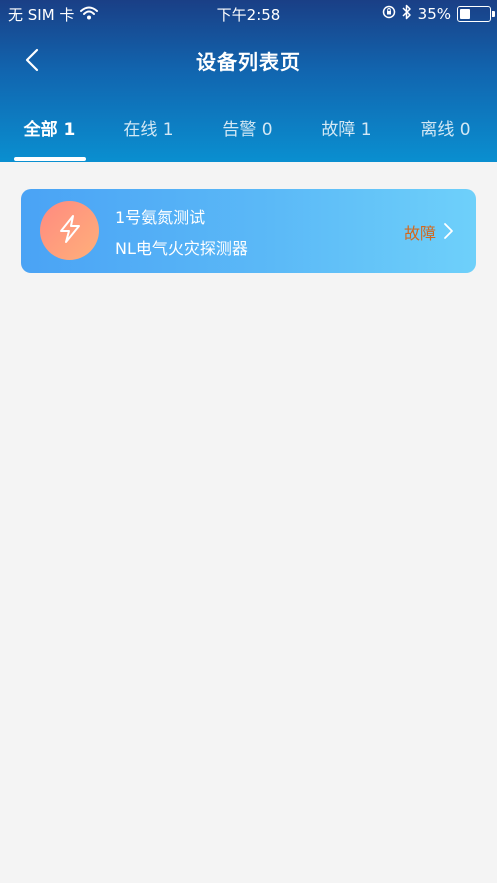 The width and height of the screenshot is (497, 883). I want to click on status-right: 35%, so click(438, 14).